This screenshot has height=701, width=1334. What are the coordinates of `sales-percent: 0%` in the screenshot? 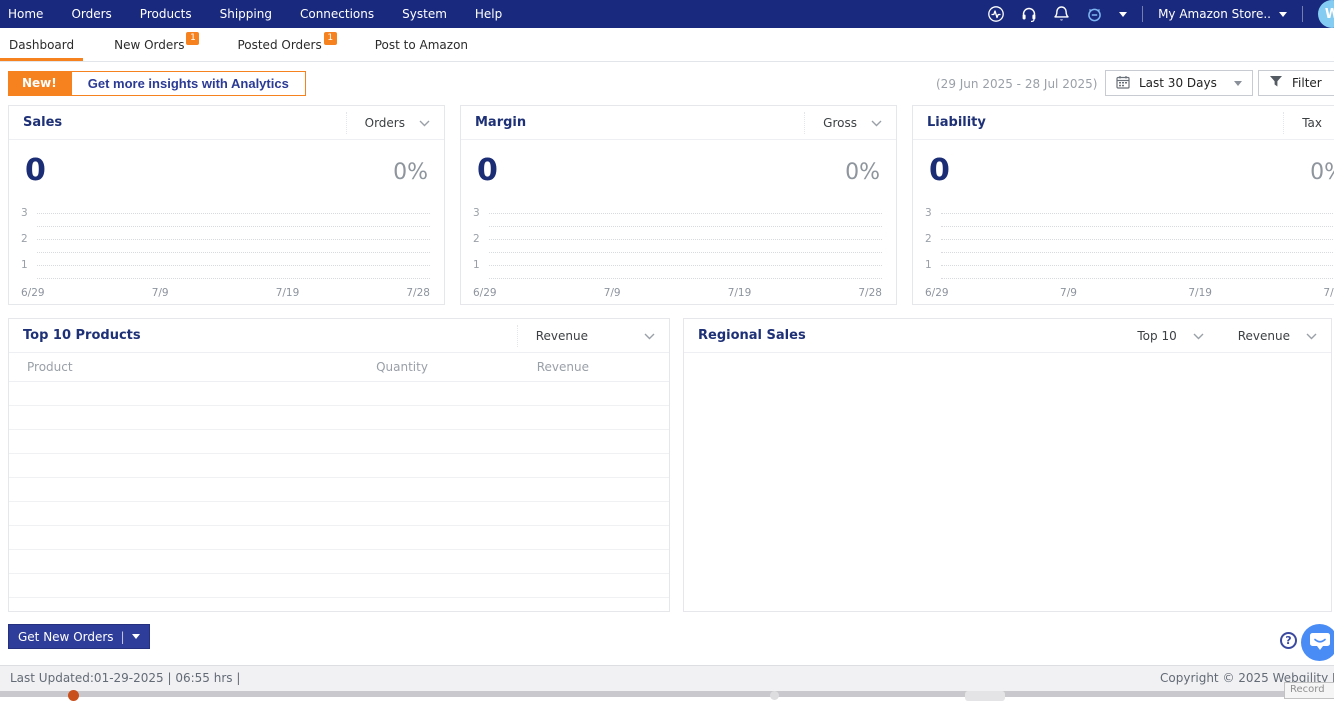 It's located at (410, 172).